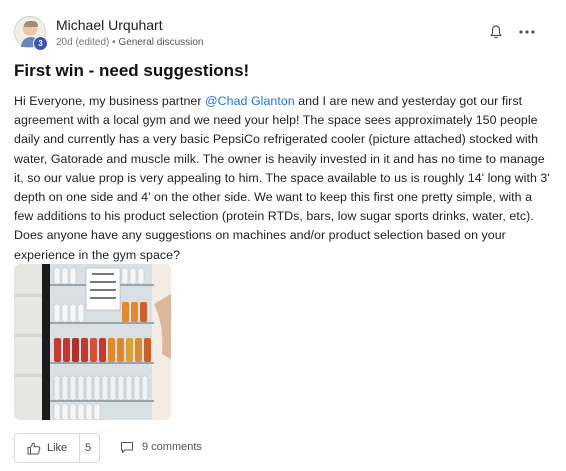 Image resolution: width=566 pixels, height=471 pixels. Describe the element at coordinates (127, 447) in the screenshot. I see `comment-icon` at that location.